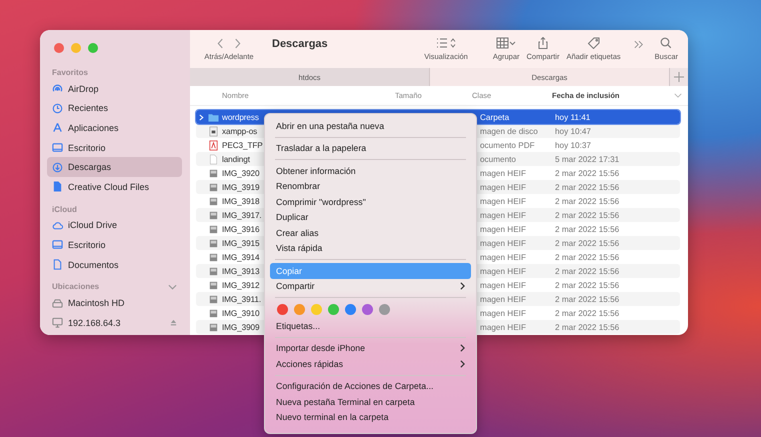  What do you see at coordinates (76, 287) in the screenshot?
I see `sidebar-heading: Ubicaciones` at bounding box center [76, 287].